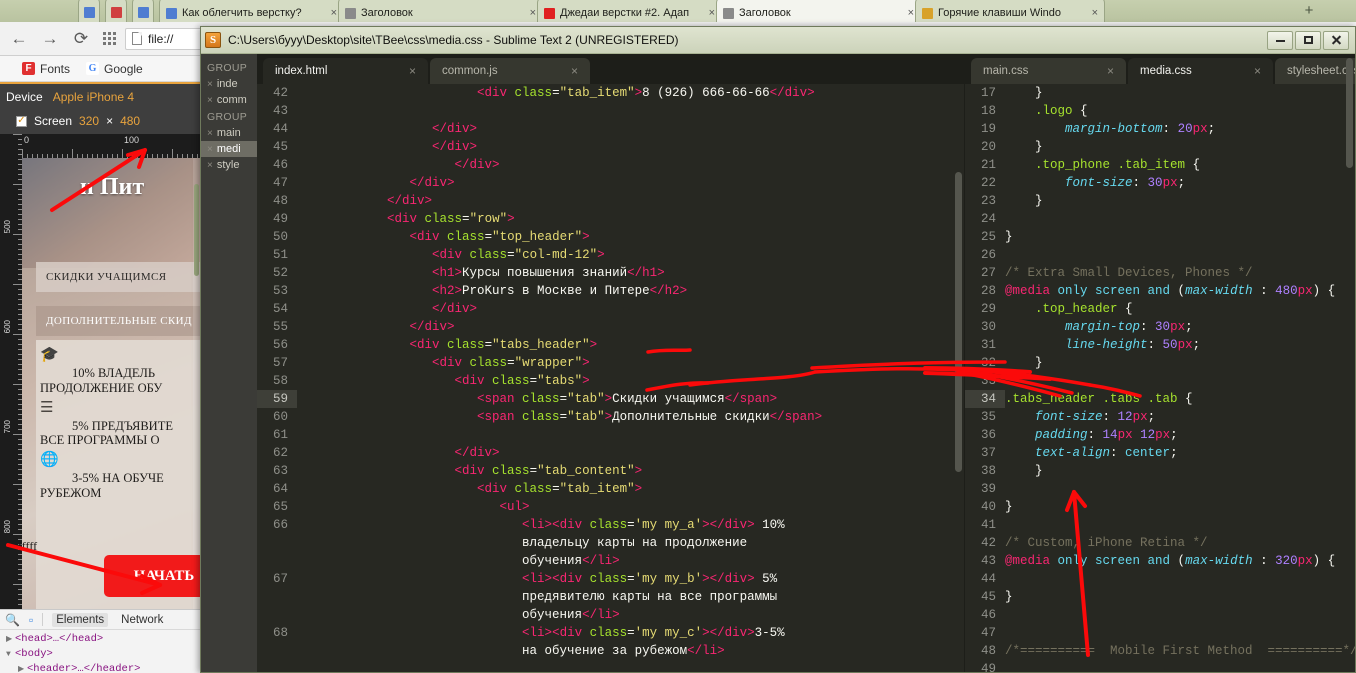  I want to click on bookmark-google: G Google, so click(114, 69).